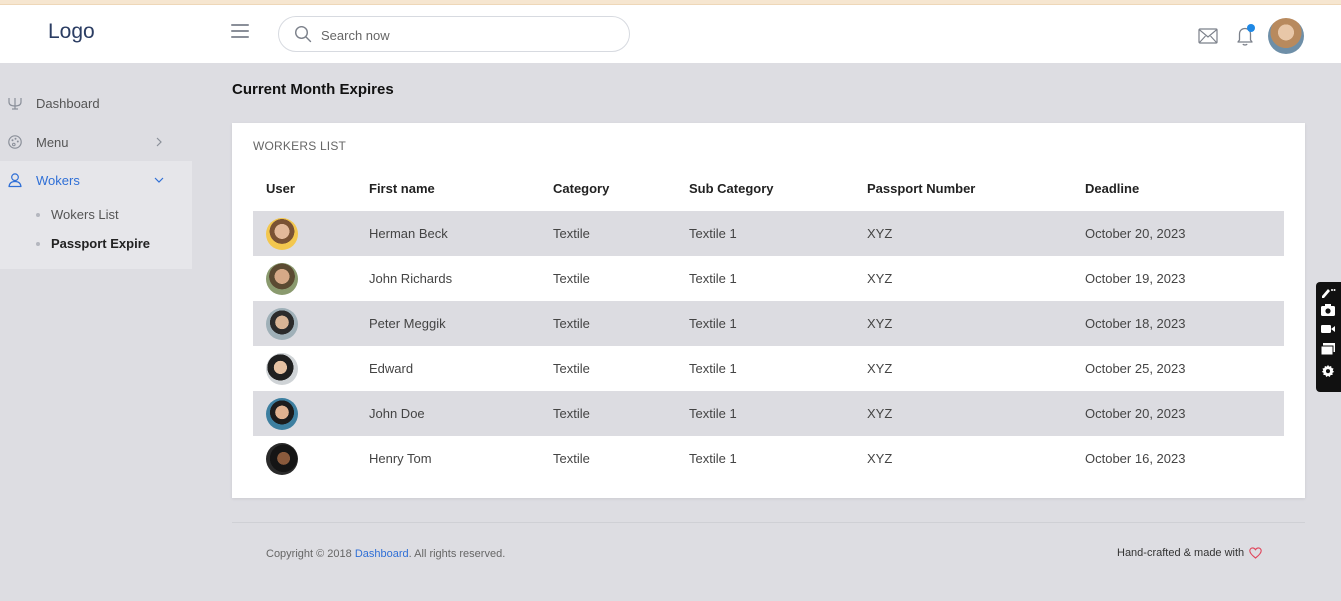 The width and height of the screenshot is (1341, 601). Describe the element at coordinates (1286, 36) in the screenshot. I see `user-avatar` at that location.